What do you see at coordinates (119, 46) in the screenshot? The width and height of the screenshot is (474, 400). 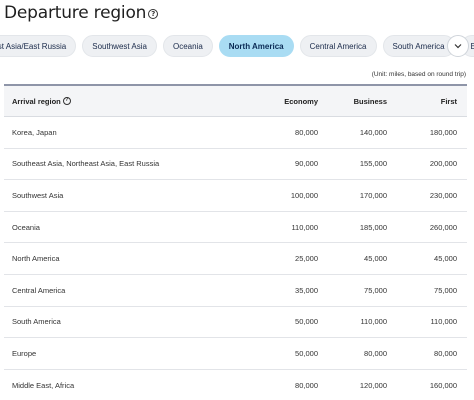 I see `tab-southwest-asia: Southwest Asia` at bounding box center [119, 46].